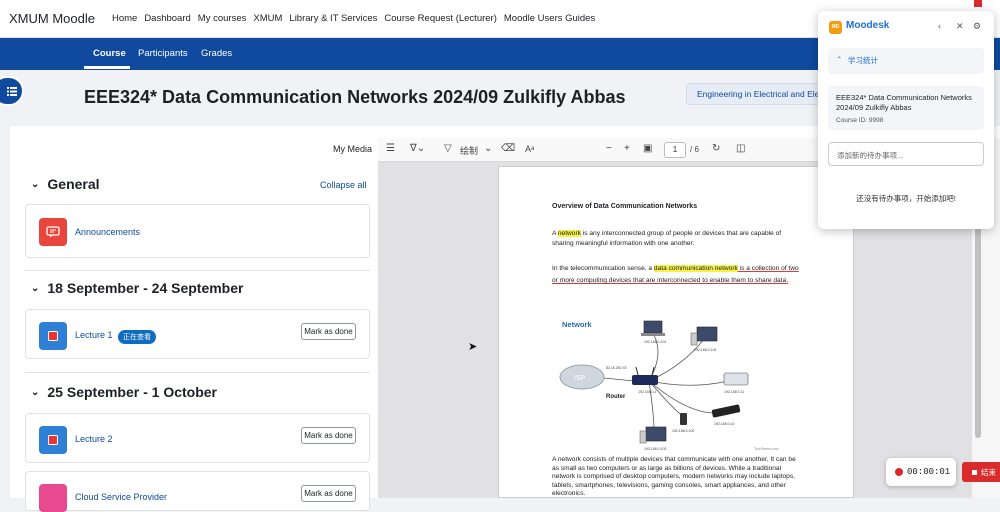 The image size is (1000, 512). What do you see at coordinates (197, 491) in the screenshot?
I see `activity-card-cloud-service-provider: Cloud Service Provider Mark as done` at bounding box center [197, 491].